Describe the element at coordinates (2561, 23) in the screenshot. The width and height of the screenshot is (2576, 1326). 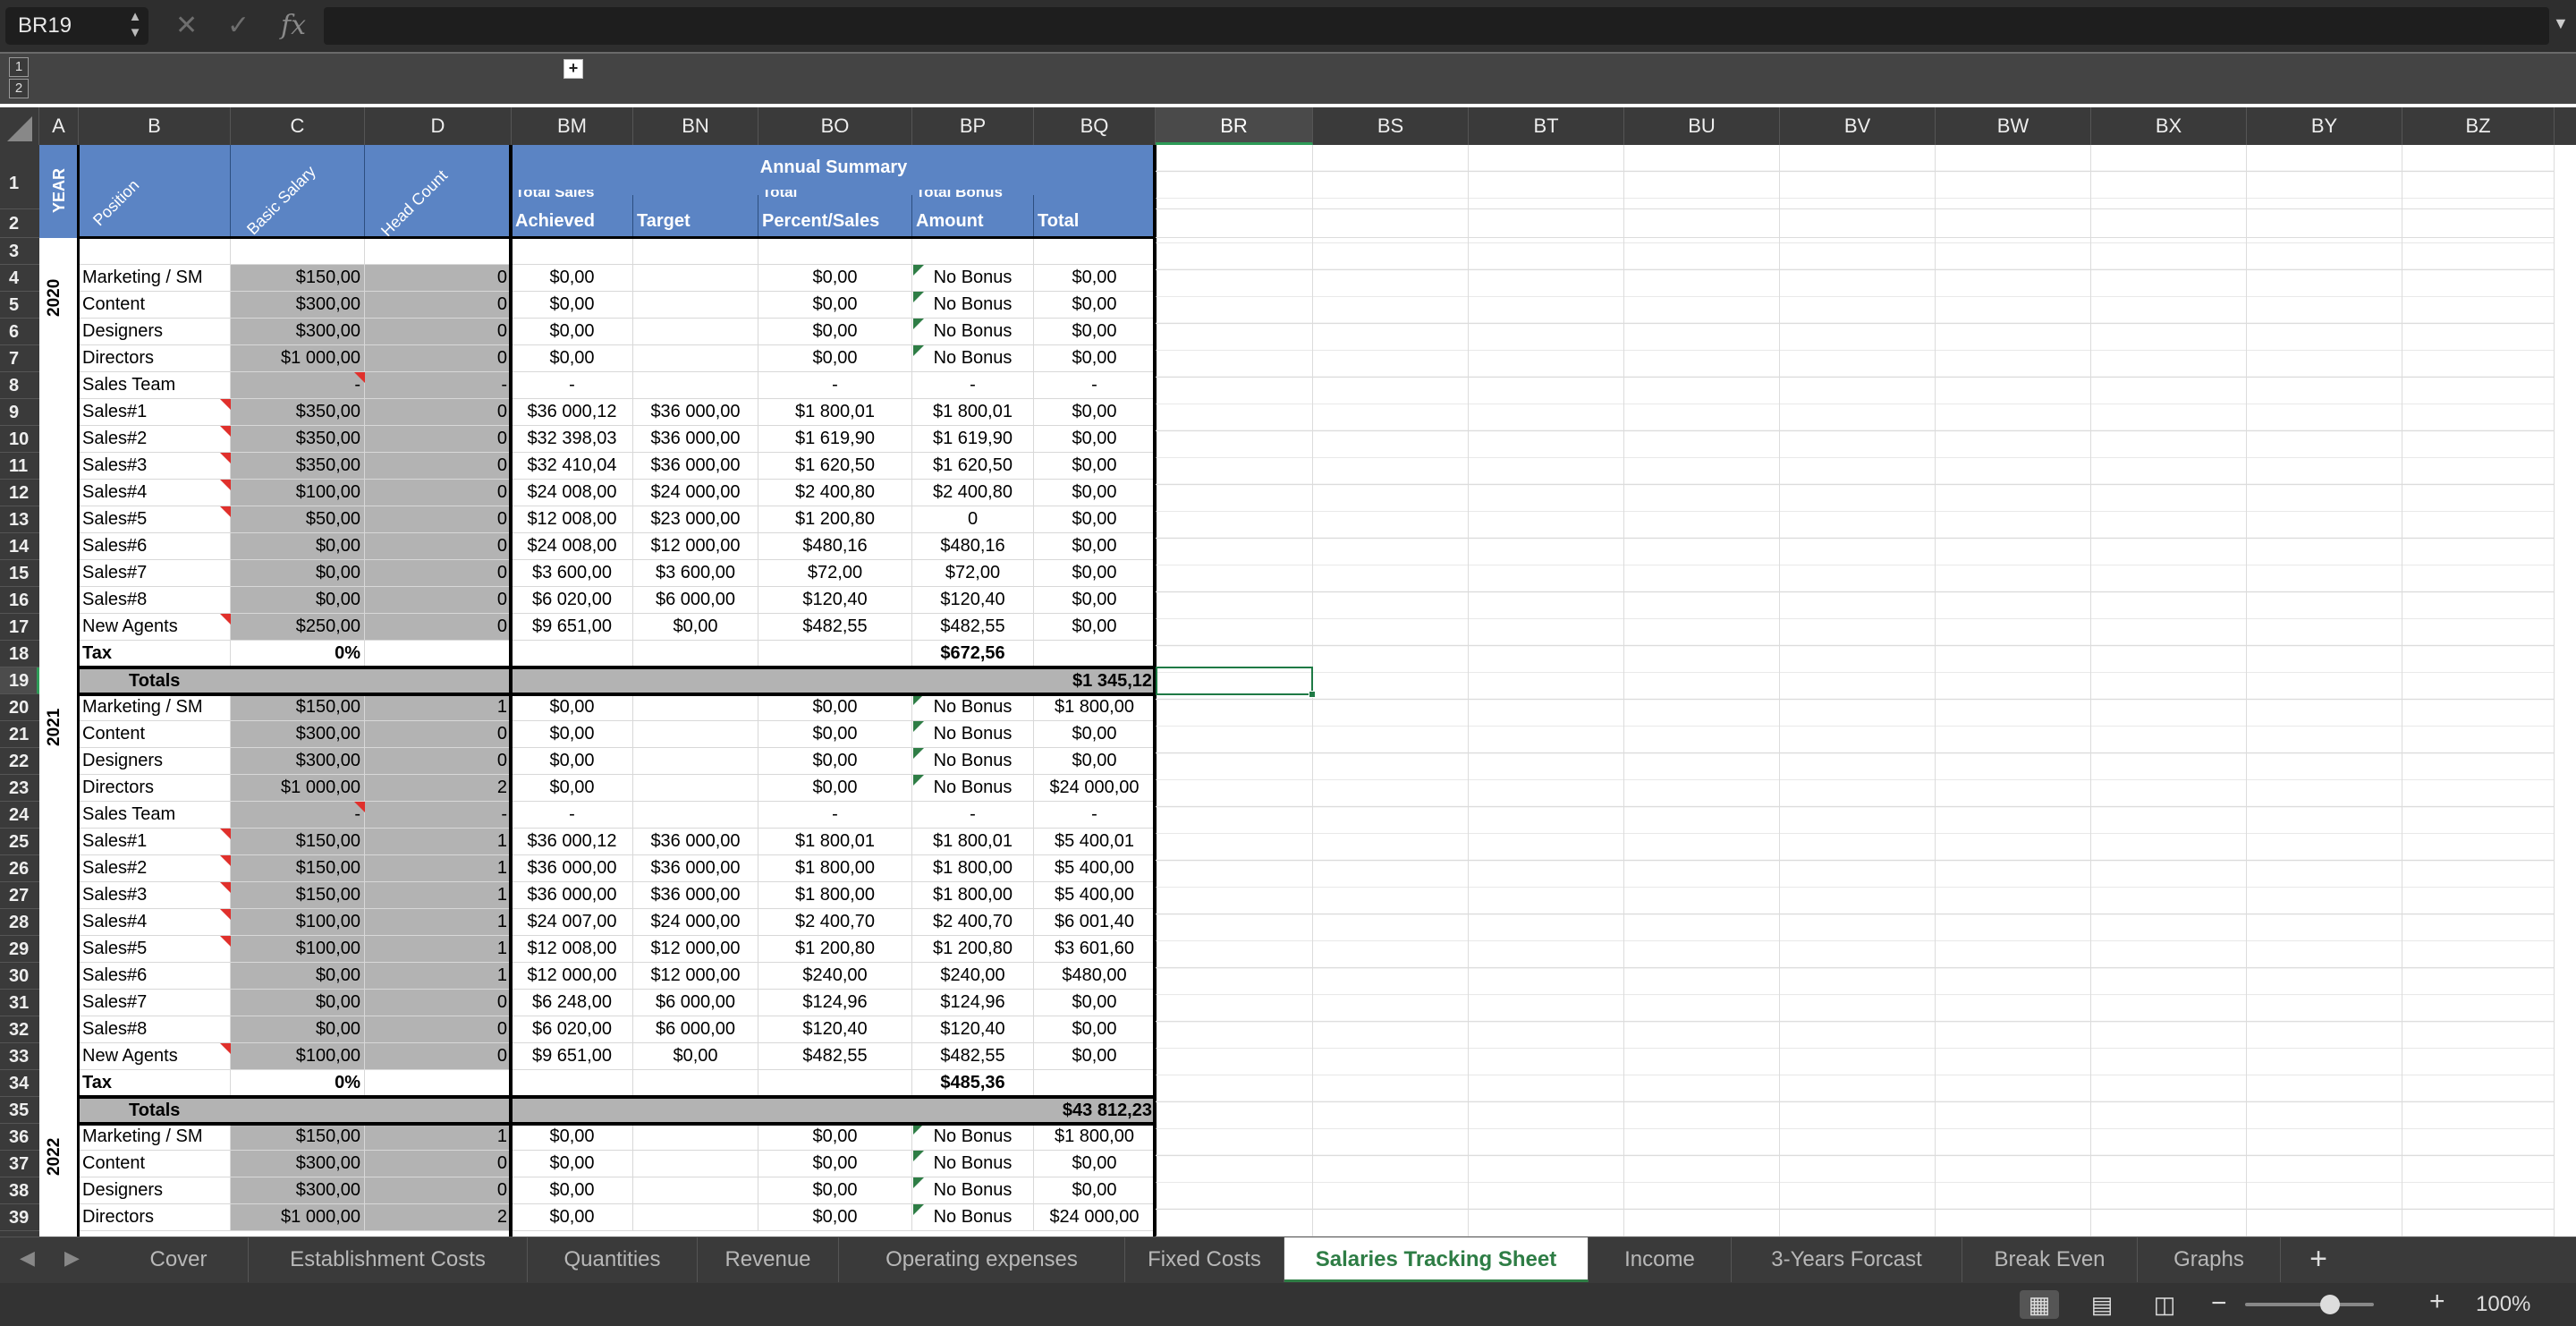
I see `expand-formula-icon: ▼` at that location.